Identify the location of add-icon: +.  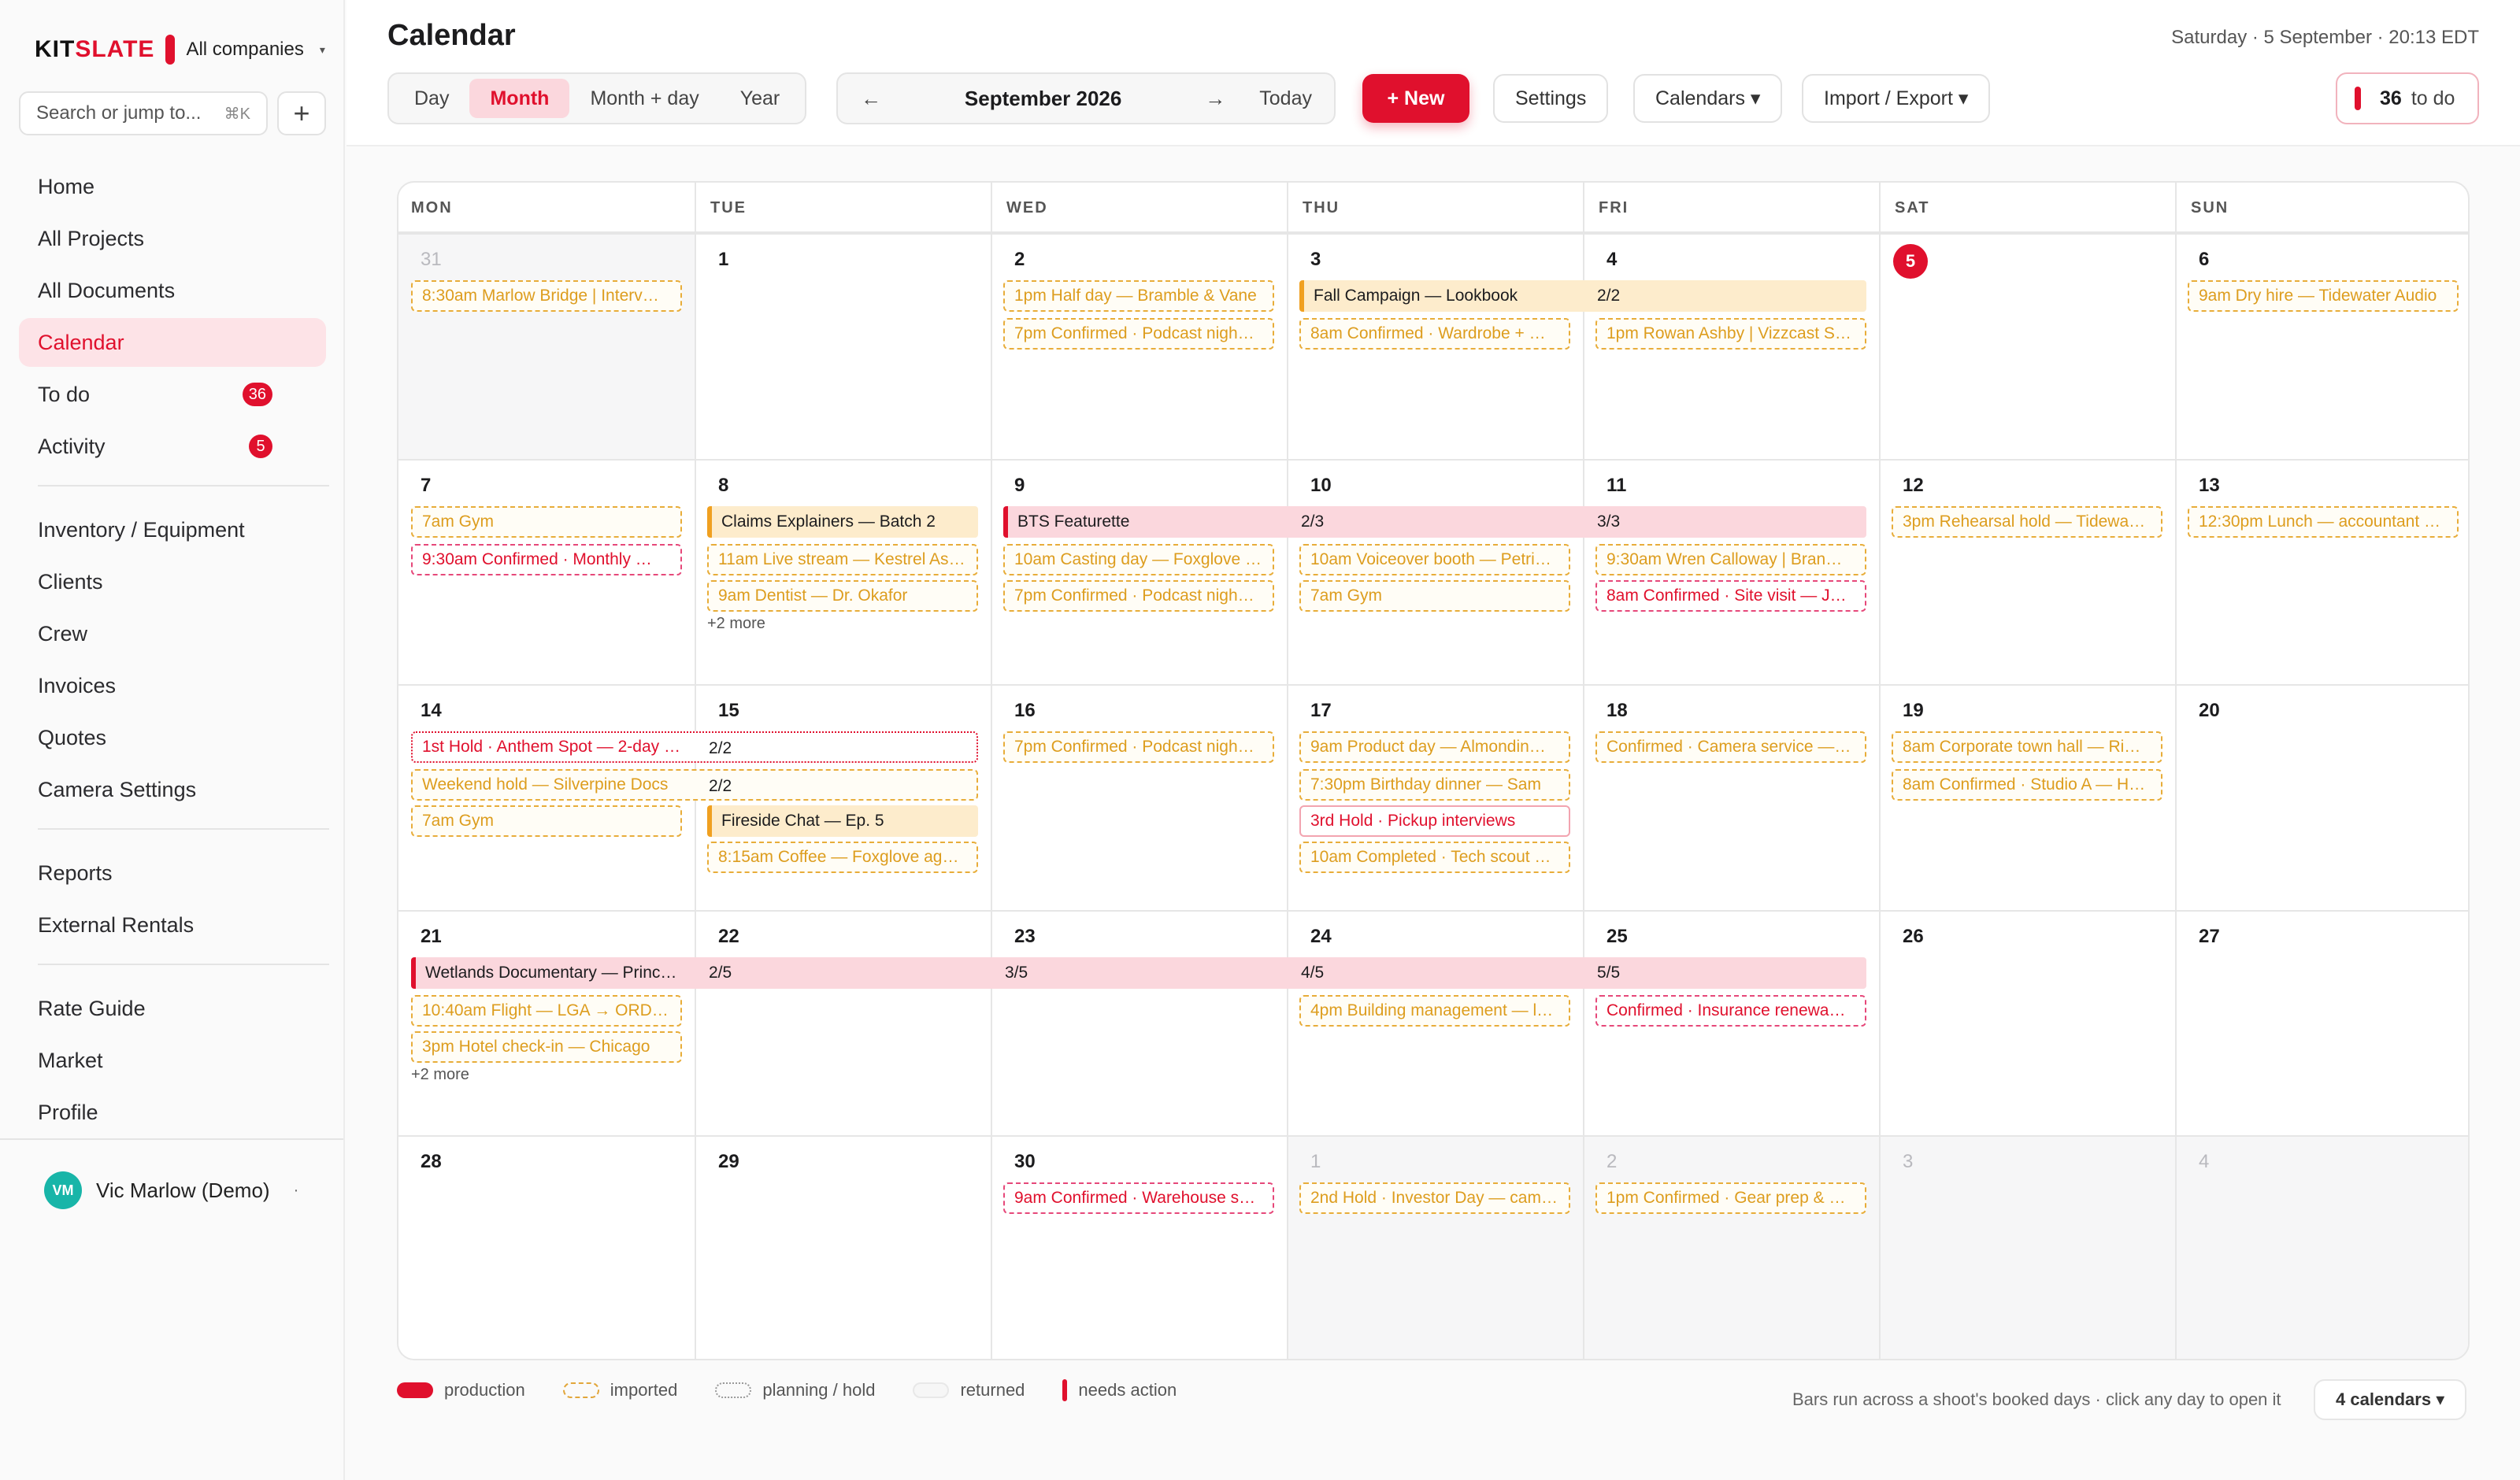
(301, 113).